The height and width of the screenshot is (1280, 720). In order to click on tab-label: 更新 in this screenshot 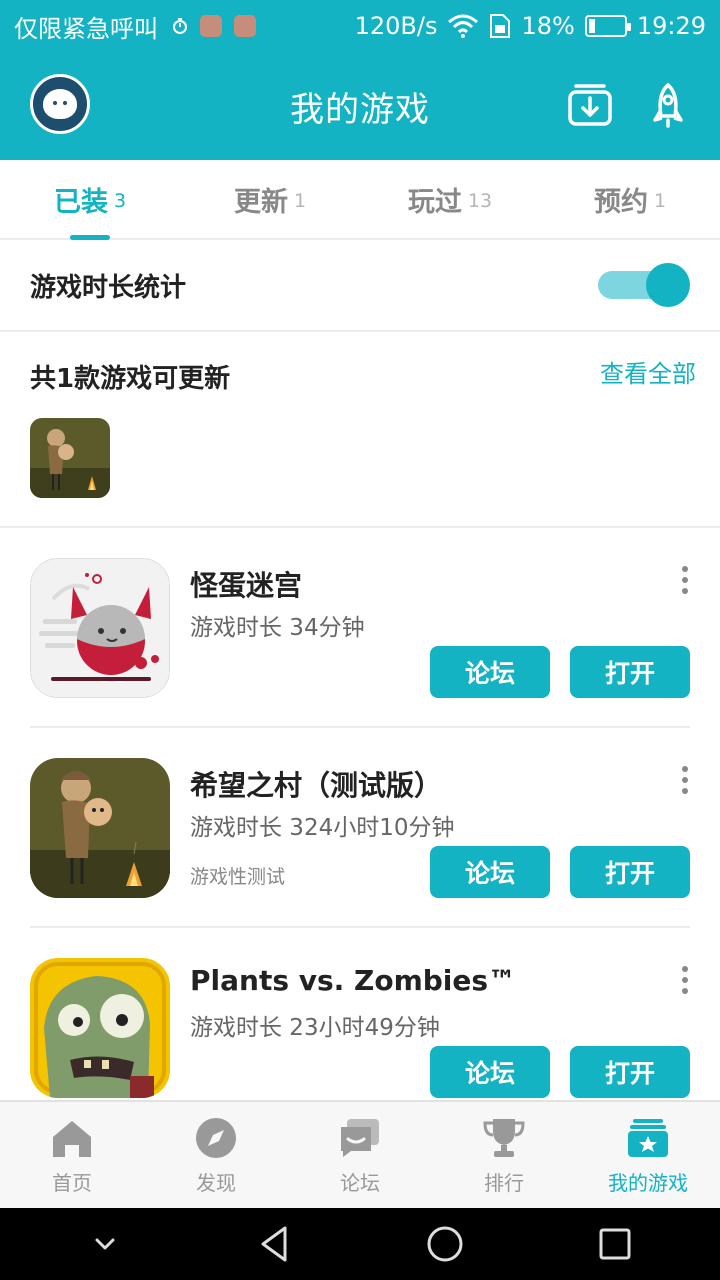, I will do `click(260, 202)`.